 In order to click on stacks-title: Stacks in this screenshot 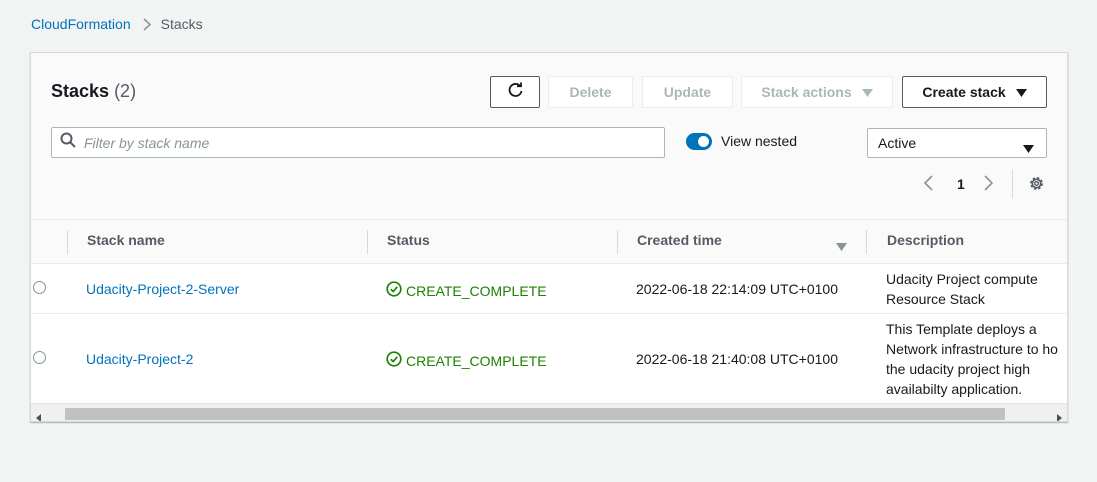, I will do `click(80, 91)`.